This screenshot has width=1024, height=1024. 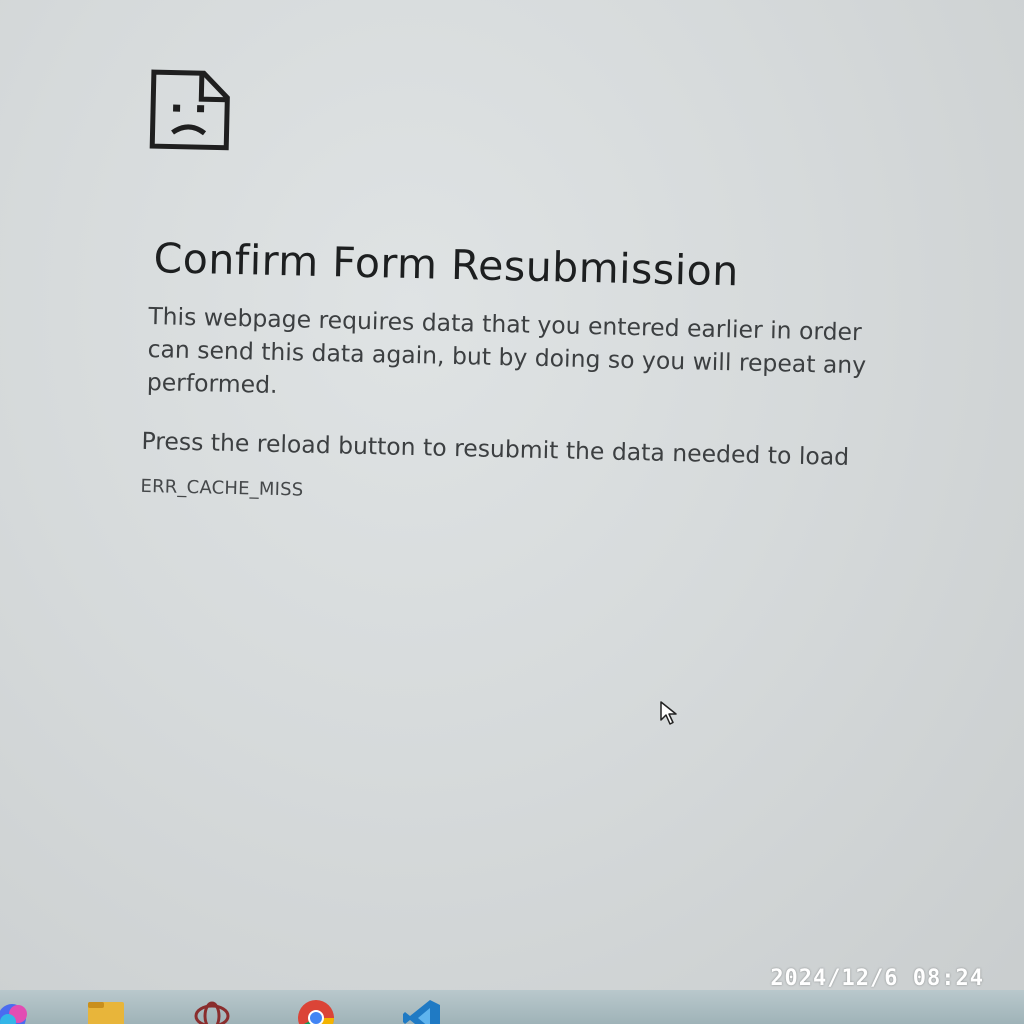 I want to click on photo-timestamp: 2024/12/6 08:24, so click(x=877, y=978).